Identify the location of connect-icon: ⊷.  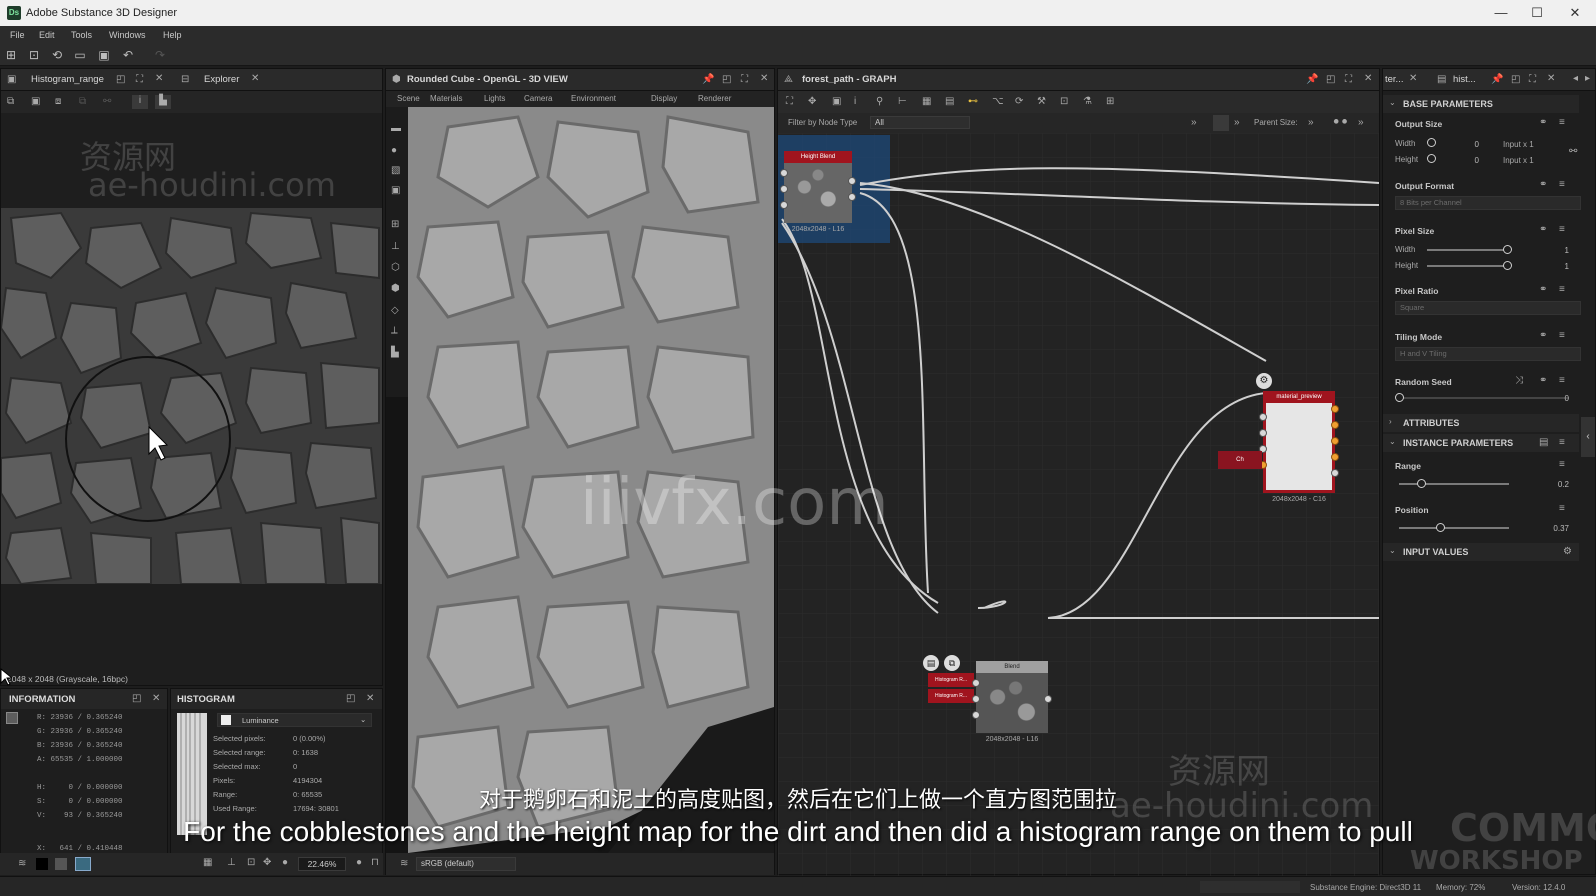
(973, 101).